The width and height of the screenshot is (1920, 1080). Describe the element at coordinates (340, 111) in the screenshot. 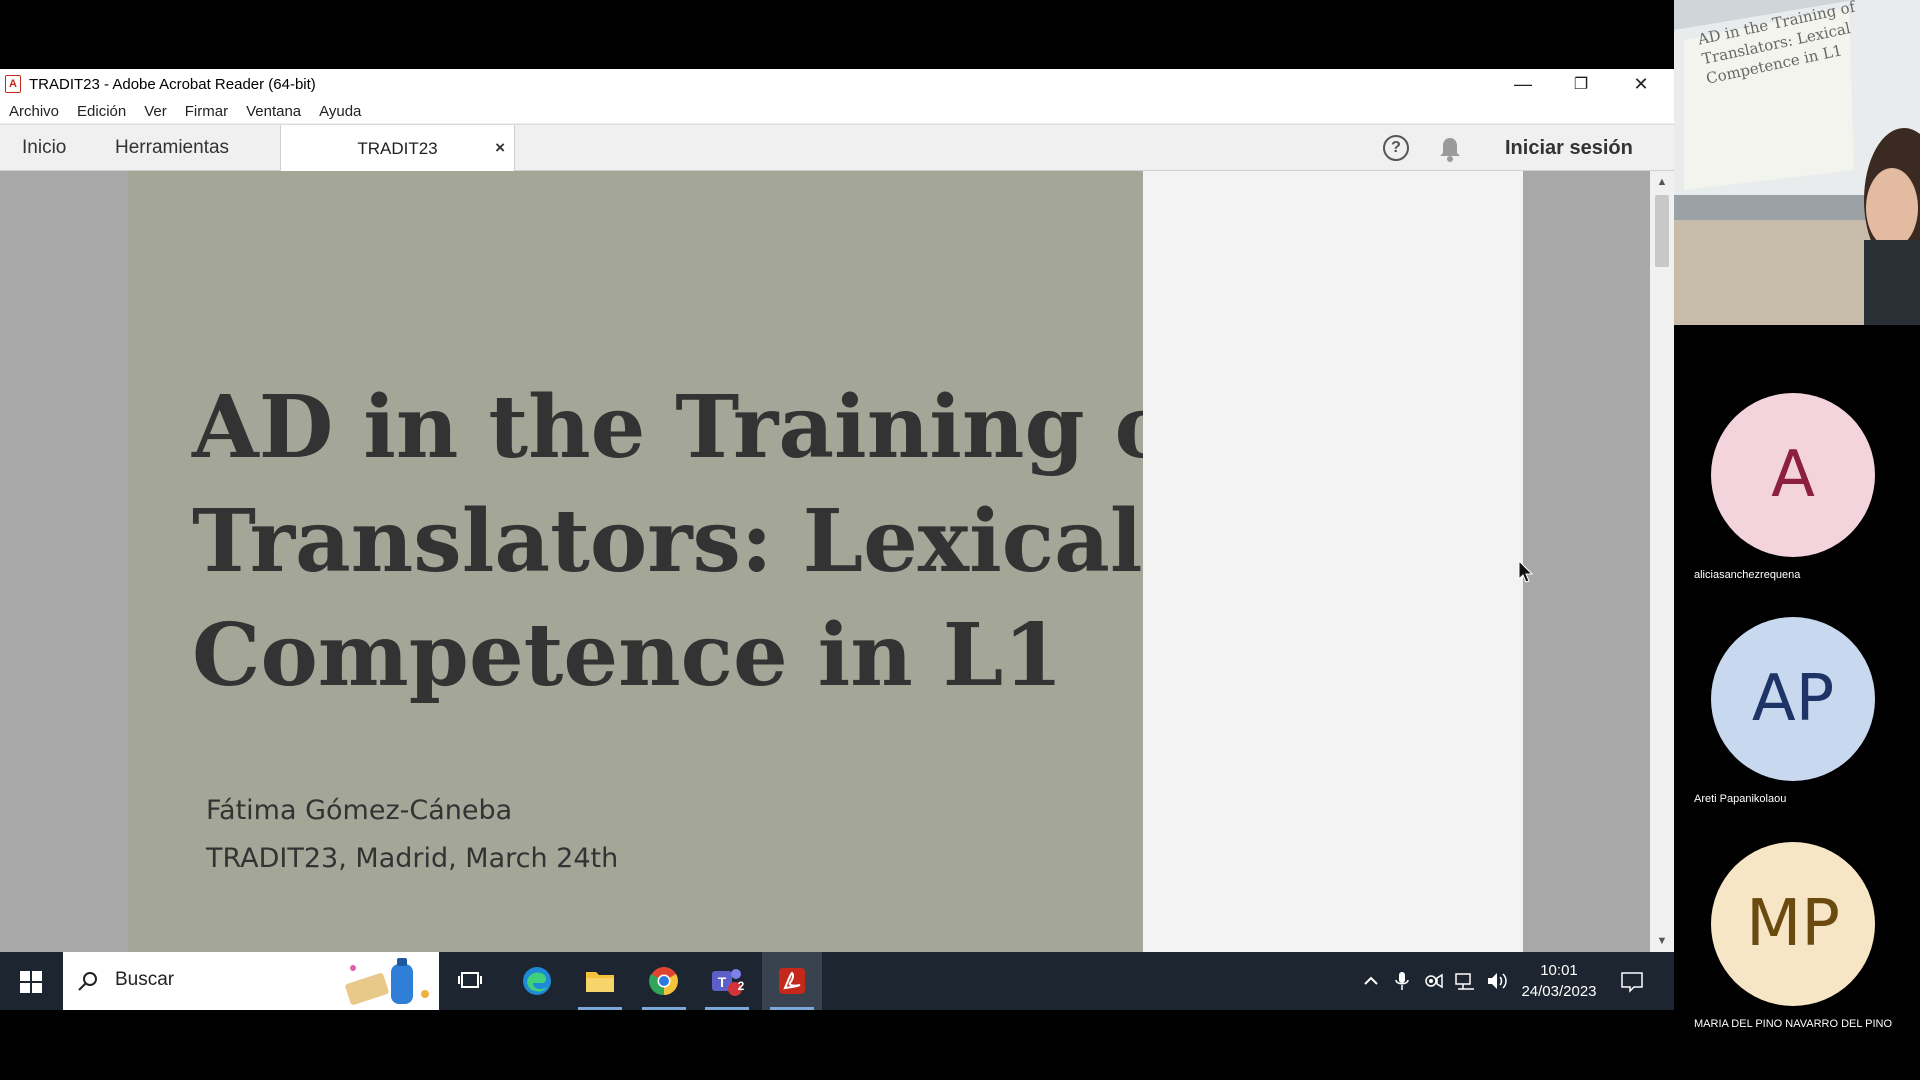

I see `menu-ayuda: Ayuda` at that location.